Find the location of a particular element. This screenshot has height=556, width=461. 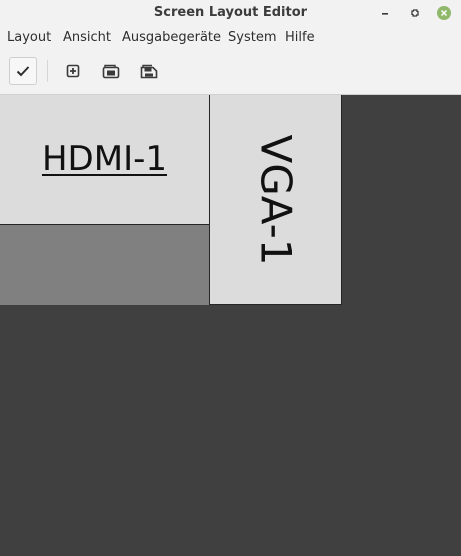

maximize-icon is located at coordinates (415, 13).